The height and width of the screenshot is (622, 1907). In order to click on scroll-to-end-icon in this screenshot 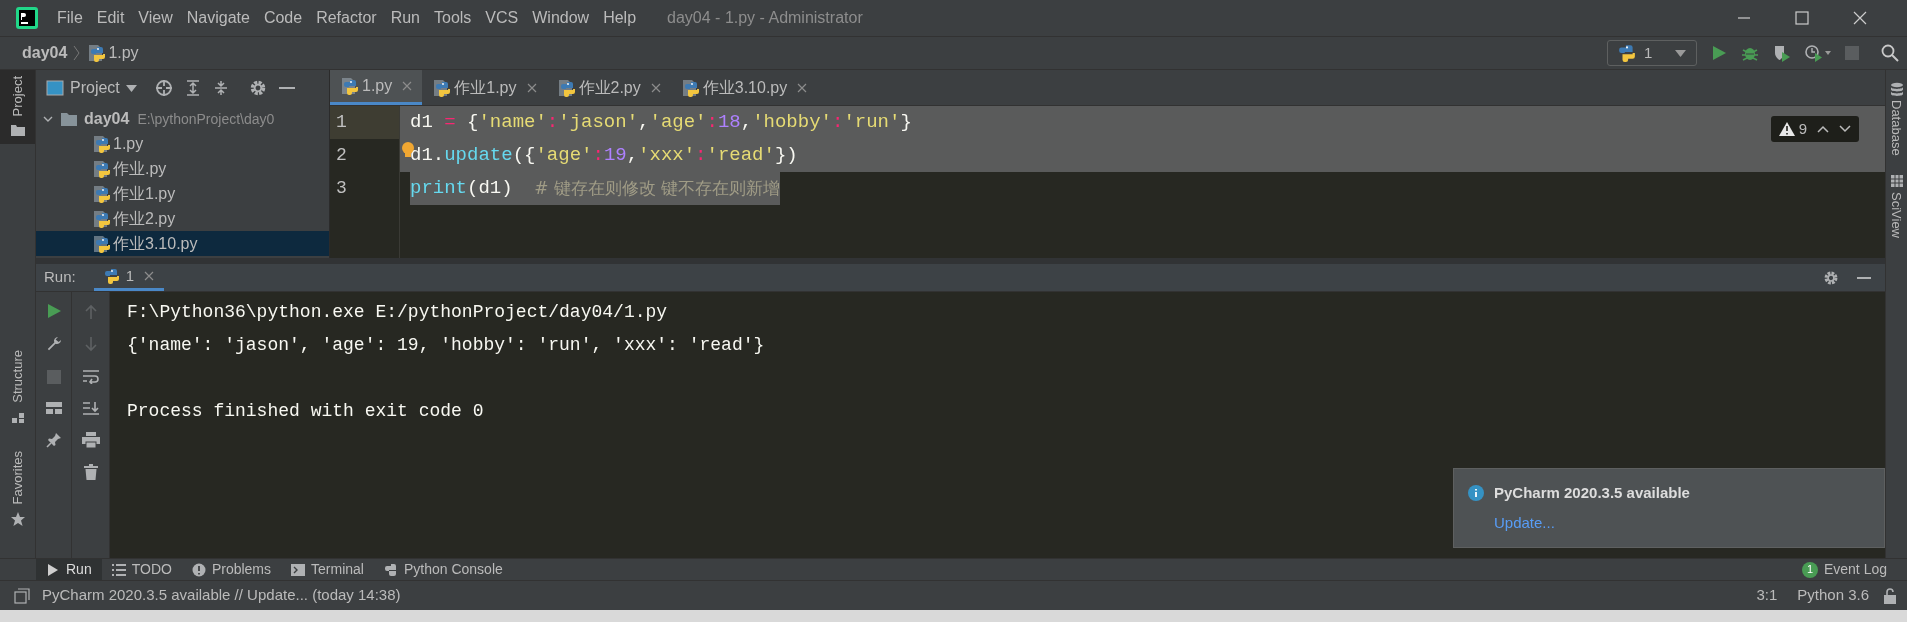, I will do `click(90, 408)`.